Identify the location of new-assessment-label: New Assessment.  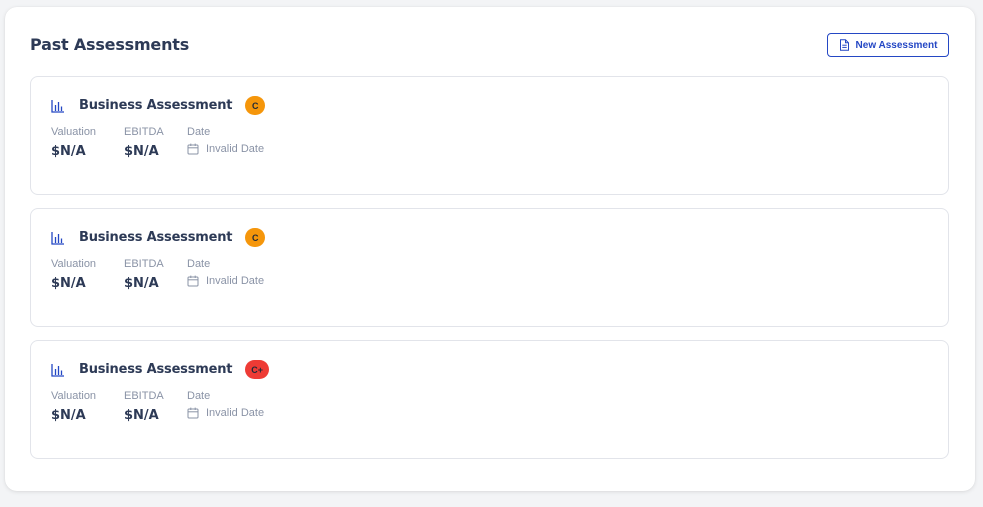
(896, 45).